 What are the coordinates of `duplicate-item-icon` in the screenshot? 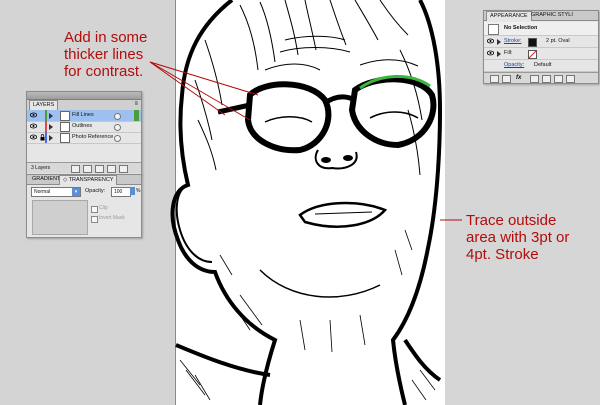 It's located at (558, 79).